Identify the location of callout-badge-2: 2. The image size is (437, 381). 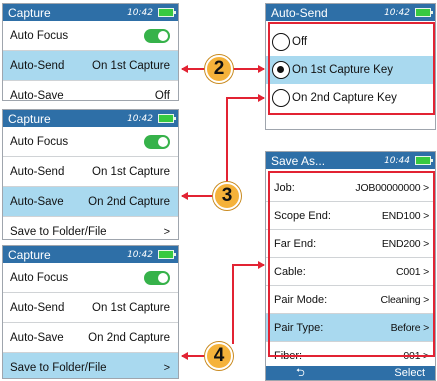
(219, 69).